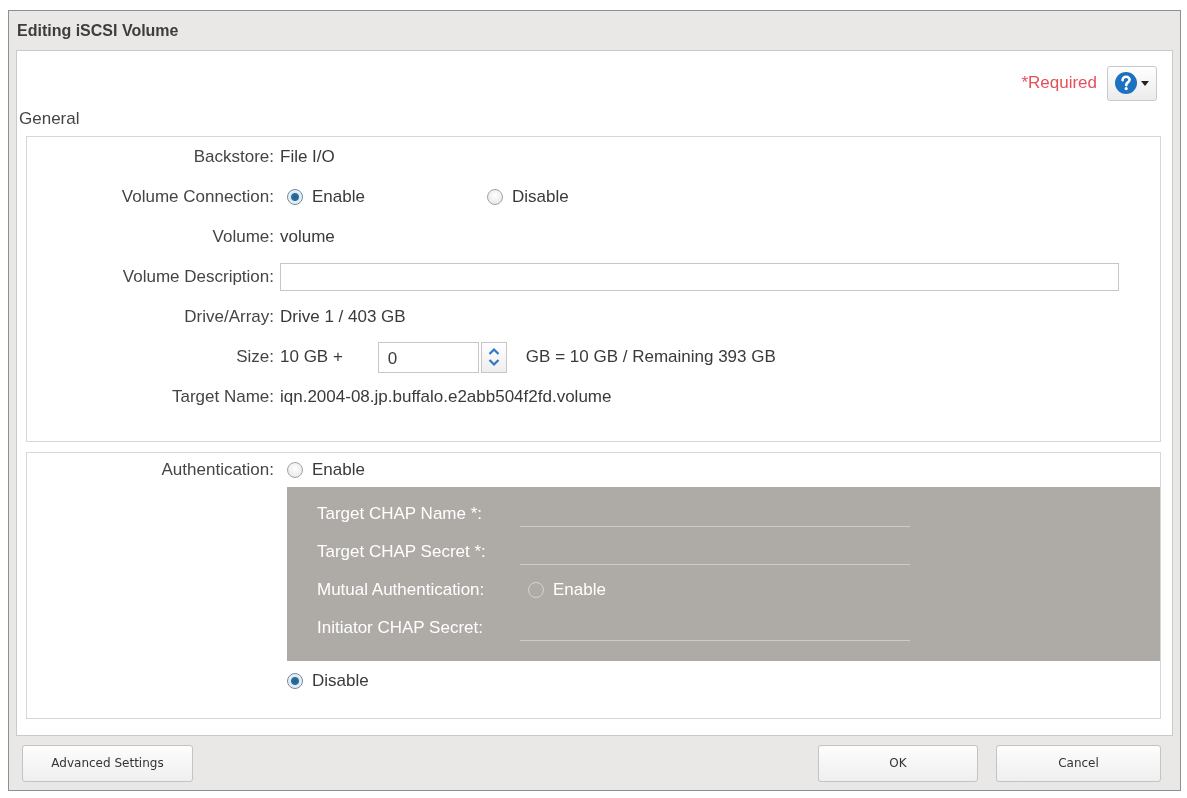 This screenshot has height=798, width=1187. Describe the element at coordinates (493, 357) in the screenshot. I see `spin-button` at that location.